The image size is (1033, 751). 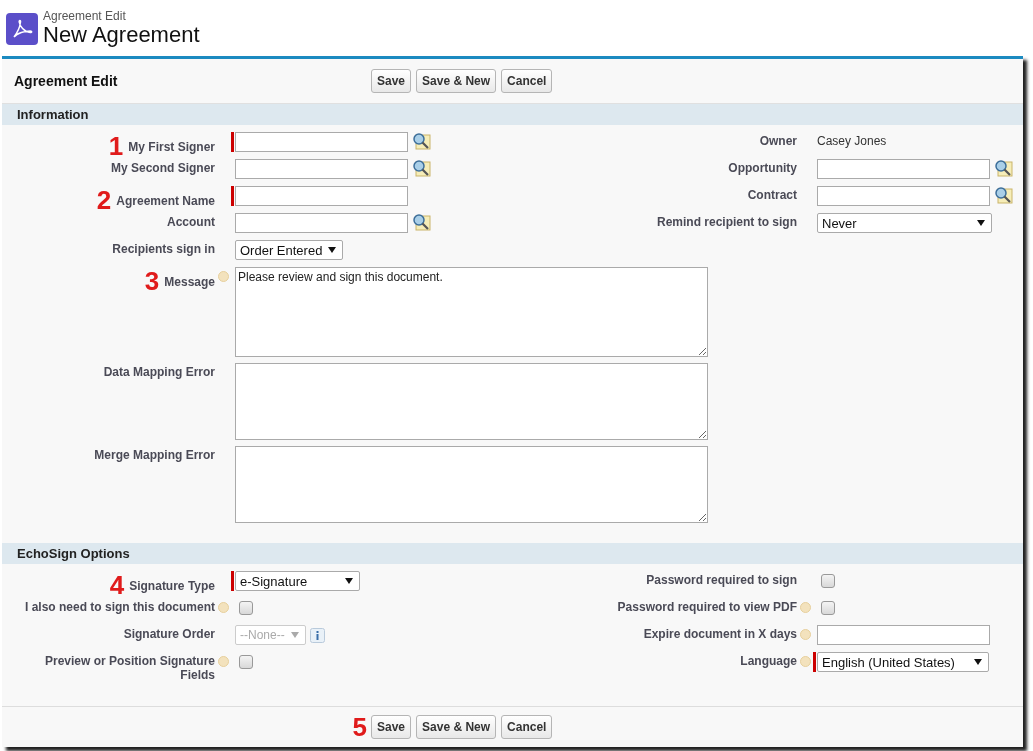 I want to click on field-label: Opportunity, so click(x=762, y=168).